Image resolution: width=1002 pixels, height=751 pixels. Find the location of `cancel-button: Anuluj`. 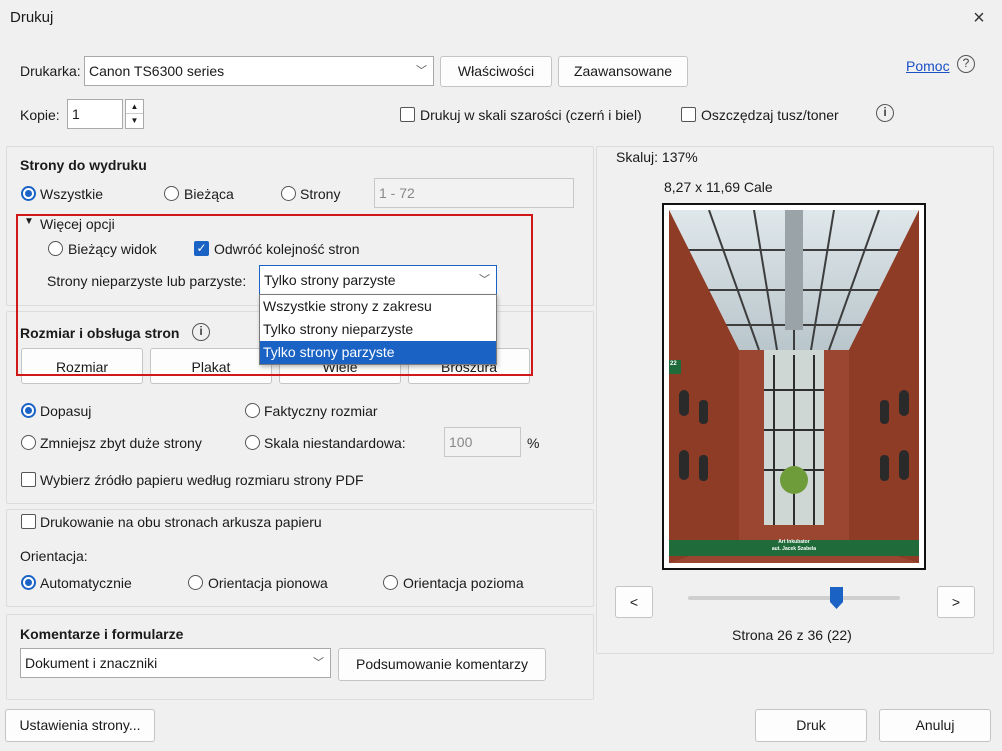

cancel-button: Anuluj is located at coordinates (935, 725).